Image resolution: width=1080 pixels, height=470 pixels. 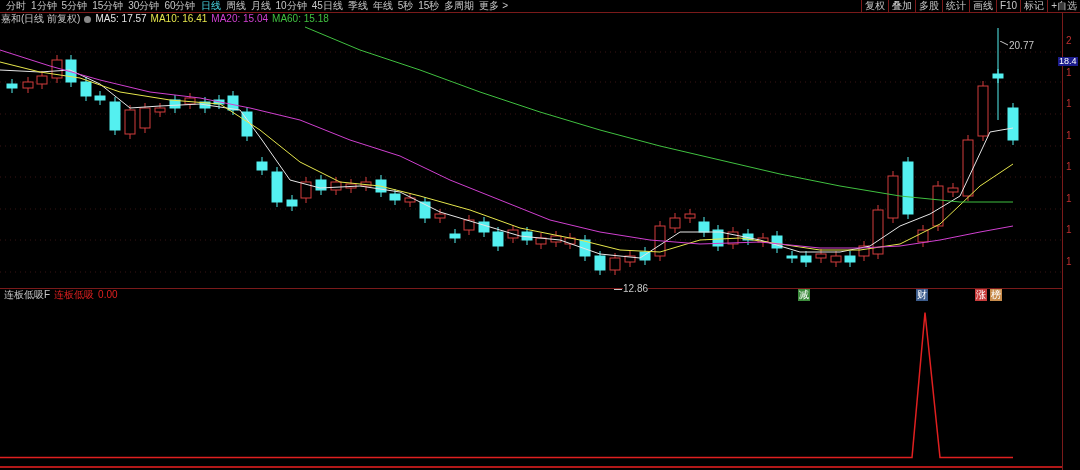 I want to click on signal-tag: 财, so click(x=922, y=295).